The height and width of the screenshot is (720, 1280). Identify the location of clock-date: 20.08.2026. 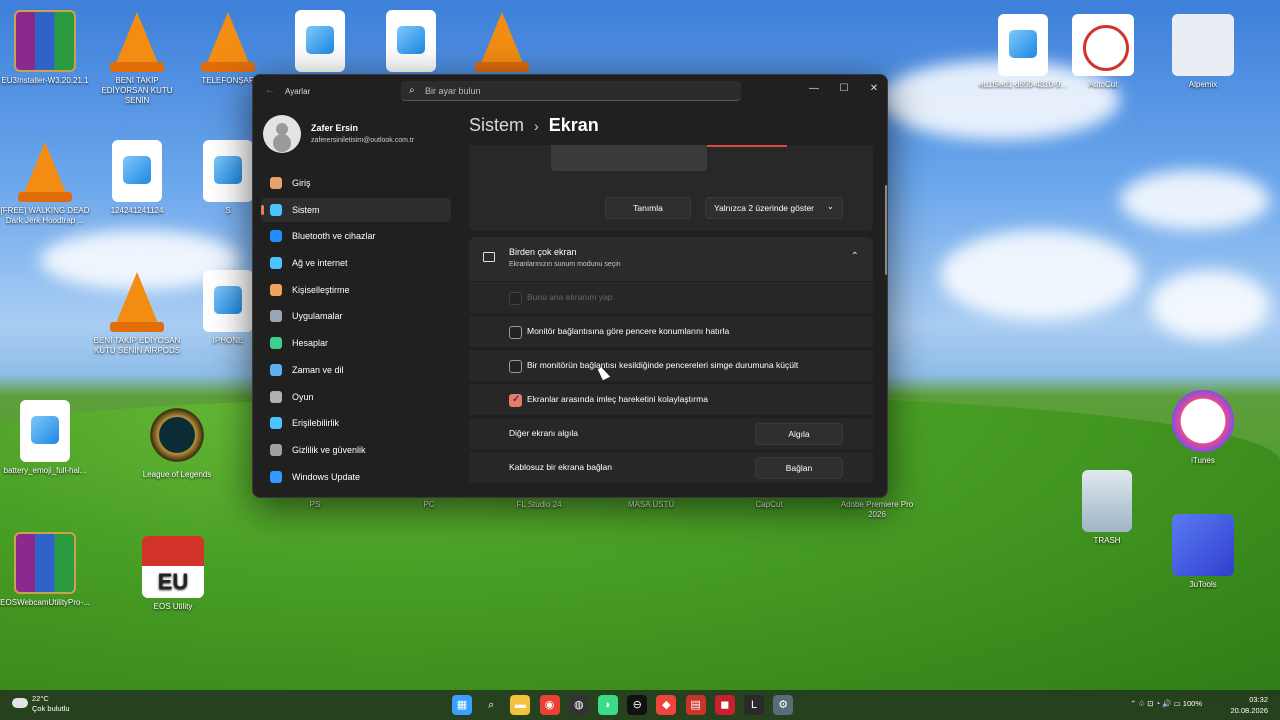
(1249, 710).